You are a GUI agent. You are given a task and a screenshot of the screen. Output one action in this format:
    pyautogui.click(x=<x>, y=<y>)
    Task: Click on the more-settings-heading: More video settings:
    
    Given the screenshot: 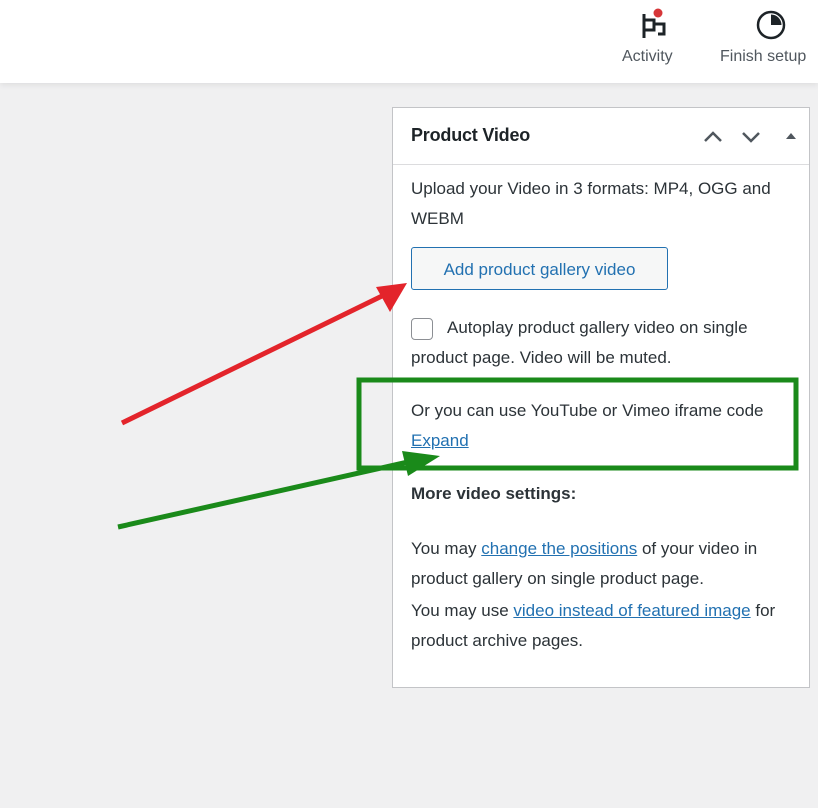 What is the action you would take?
    pyautogui.click(x=494, y=493)
    